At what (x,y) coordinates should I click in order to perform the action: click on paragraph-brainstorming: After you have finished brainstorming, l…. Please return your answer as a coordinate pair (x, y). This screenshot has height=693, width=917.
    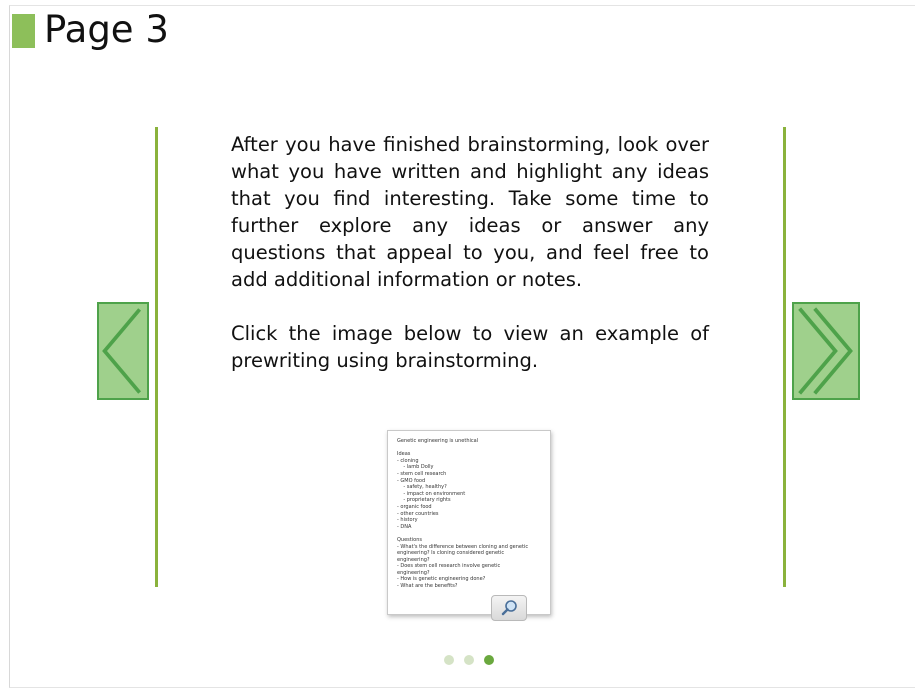
    Looking at the image, I should click on (470, 212).